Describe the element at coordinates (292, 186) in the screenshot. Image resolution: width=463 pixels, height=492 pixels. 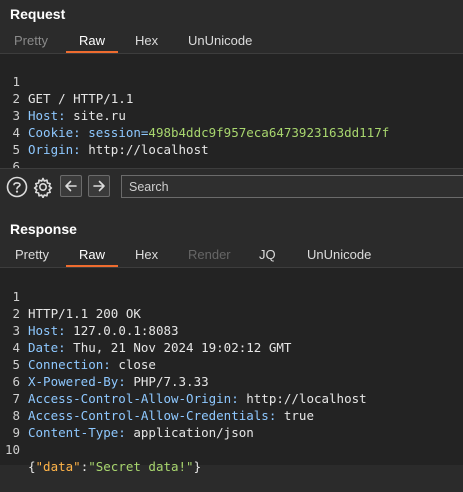
I see `search-input` at that location.